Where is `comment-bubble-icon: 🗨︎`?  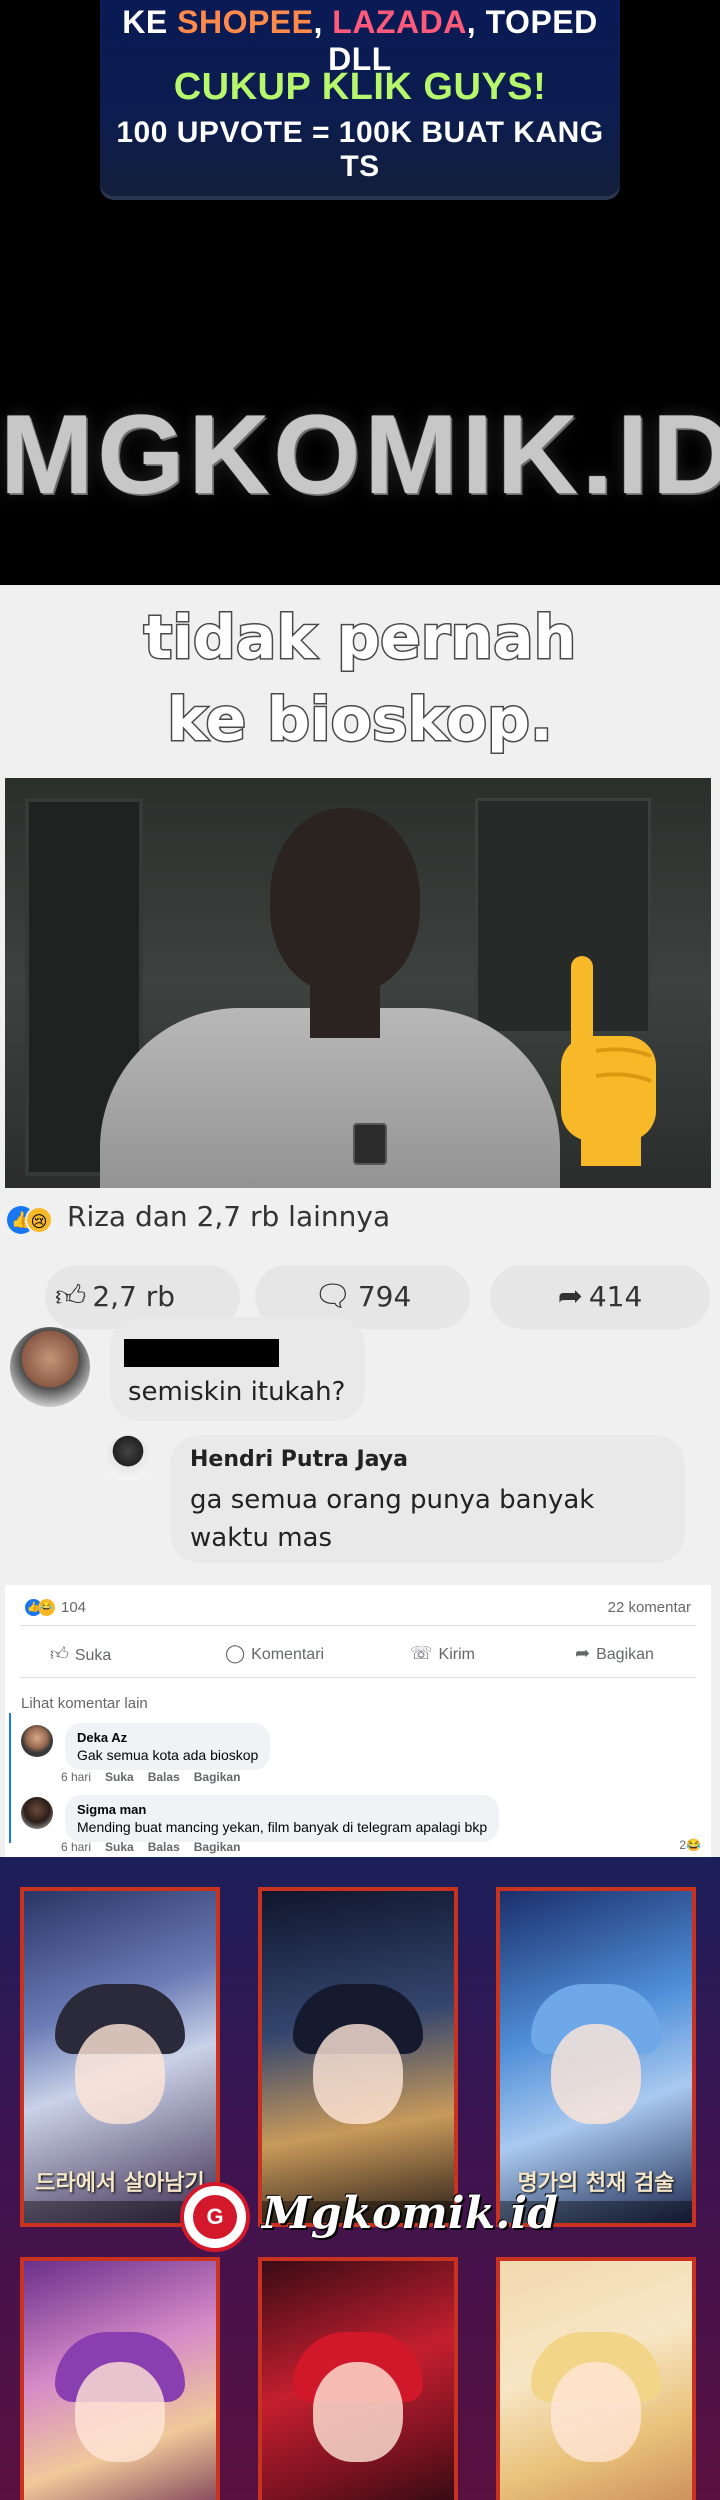 comment-bubble-icon: 🗨︎ is located at coordinates (332, 1296).